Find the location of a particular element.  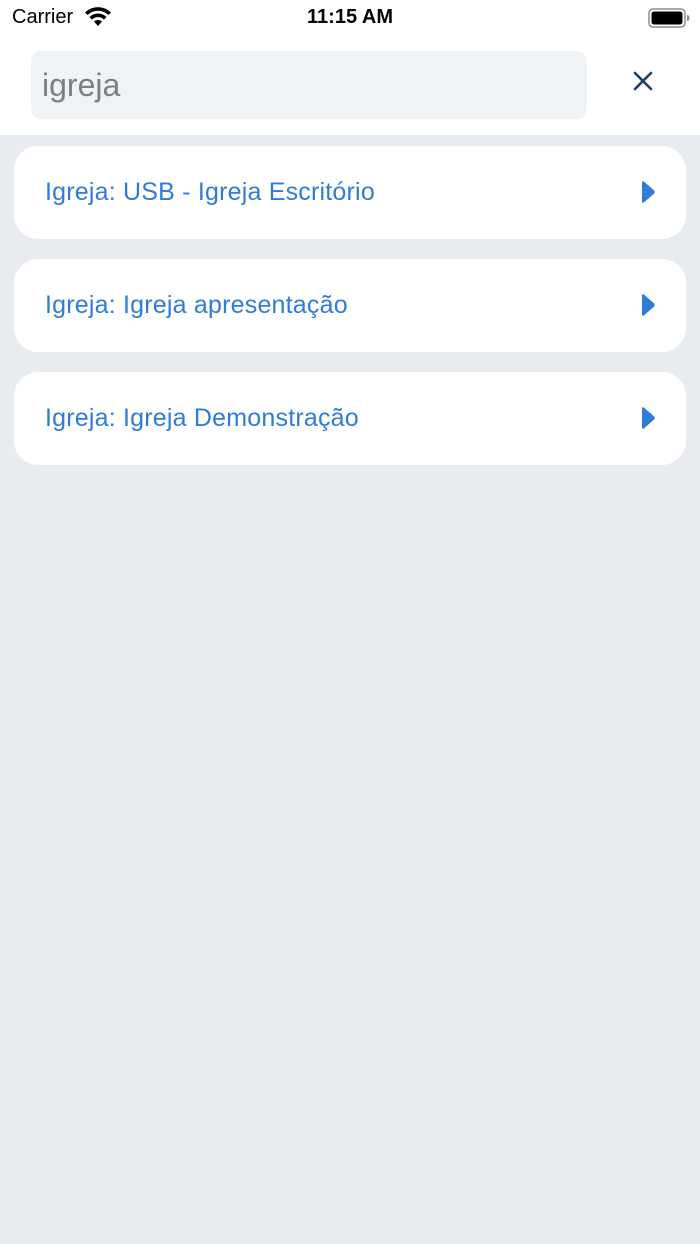

search-field is located at coordinates (309, 85).